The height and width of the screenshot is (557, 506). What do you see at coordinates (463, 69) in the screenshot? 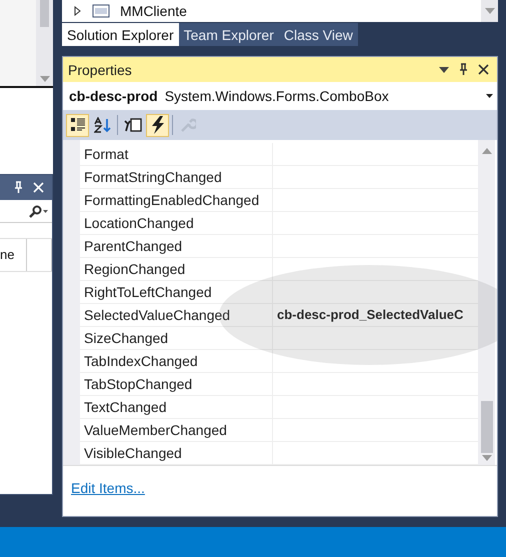
I see `pin-icon` at bounding box center [463, 69].